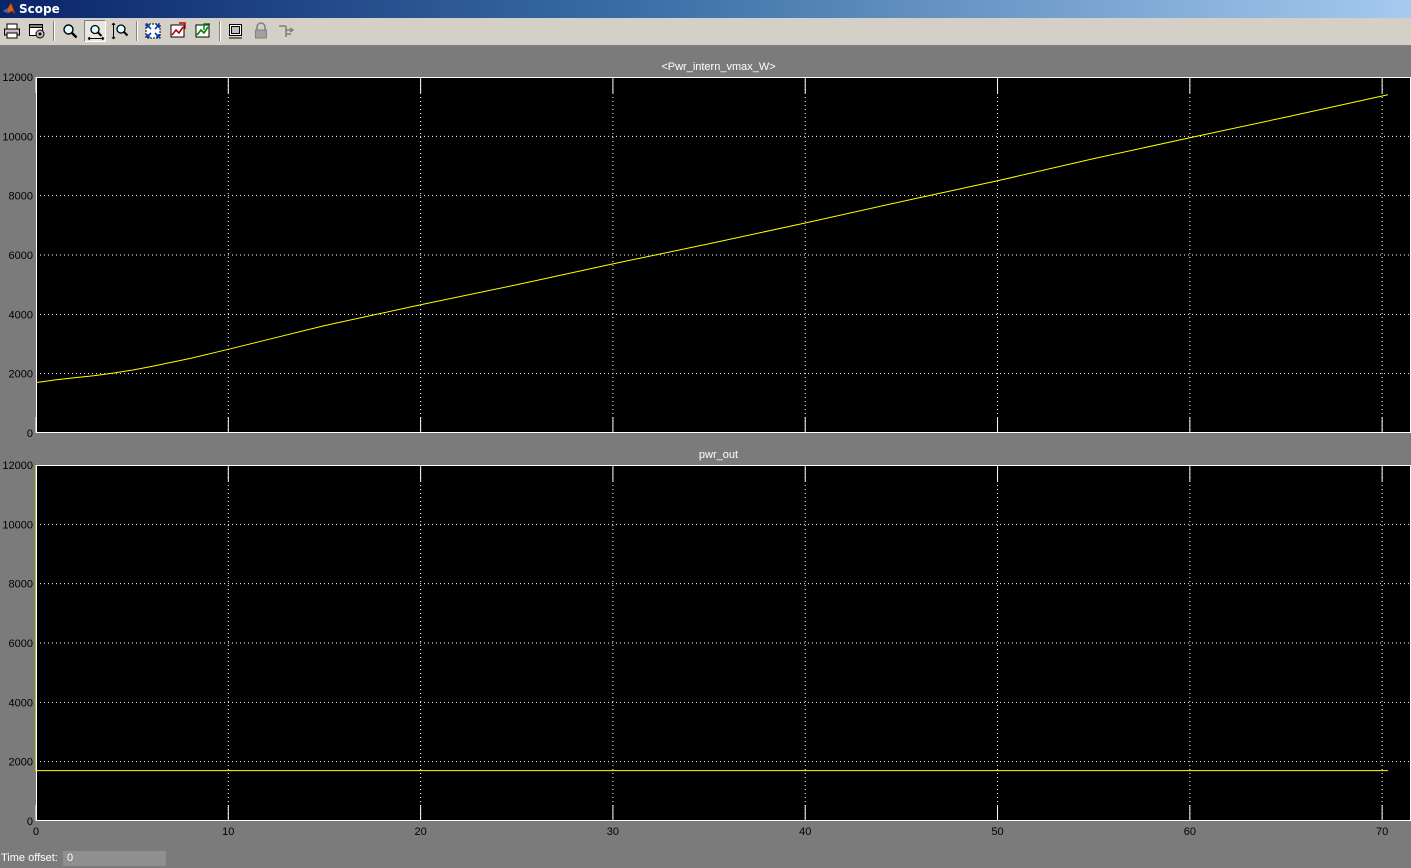 This screenshot has height=868, width=1411. I want to click on zoom-button, so click(70, 31).